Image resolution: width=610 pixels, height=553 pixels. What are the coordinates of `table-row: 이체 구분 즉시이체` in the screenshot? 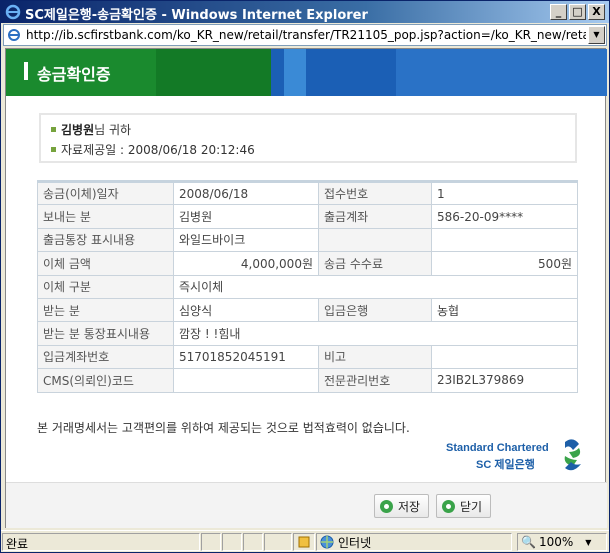 It's located at (307, 286).